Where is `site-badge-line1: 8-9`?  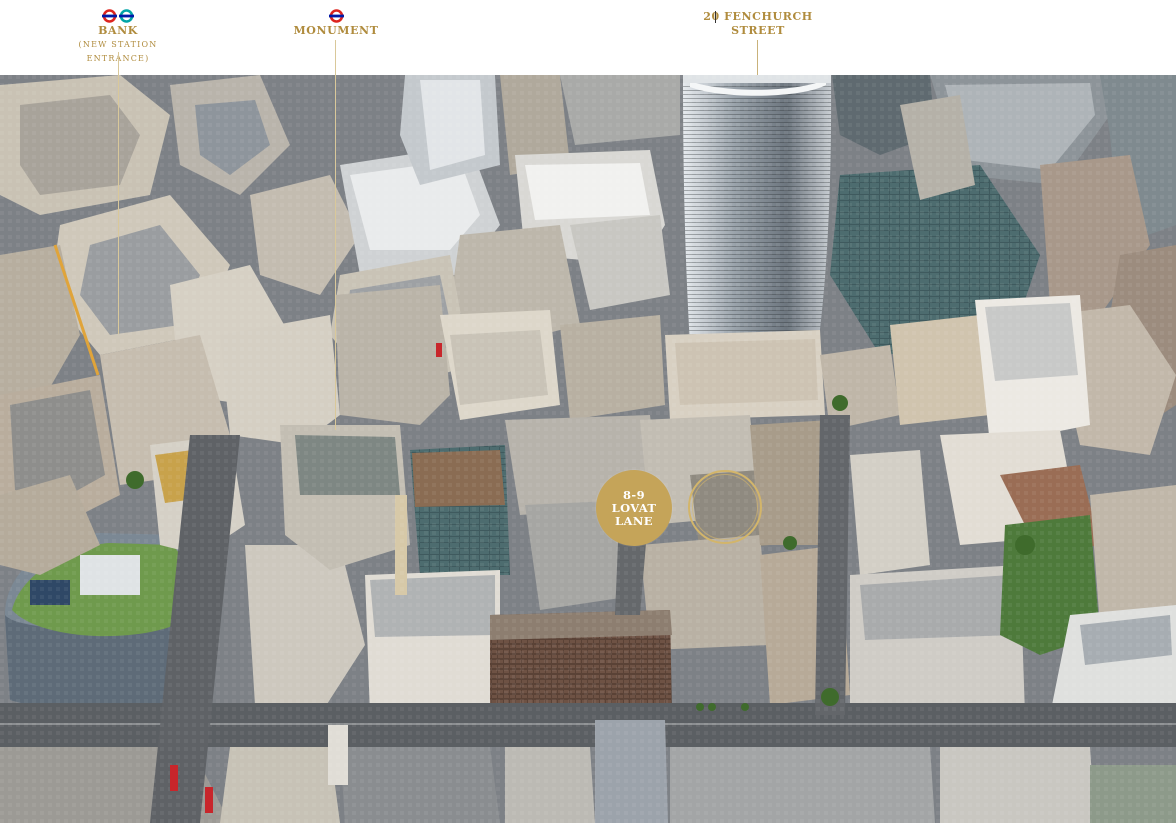 site-badge-line1: 8-9 is located at coordinates (634, 494).